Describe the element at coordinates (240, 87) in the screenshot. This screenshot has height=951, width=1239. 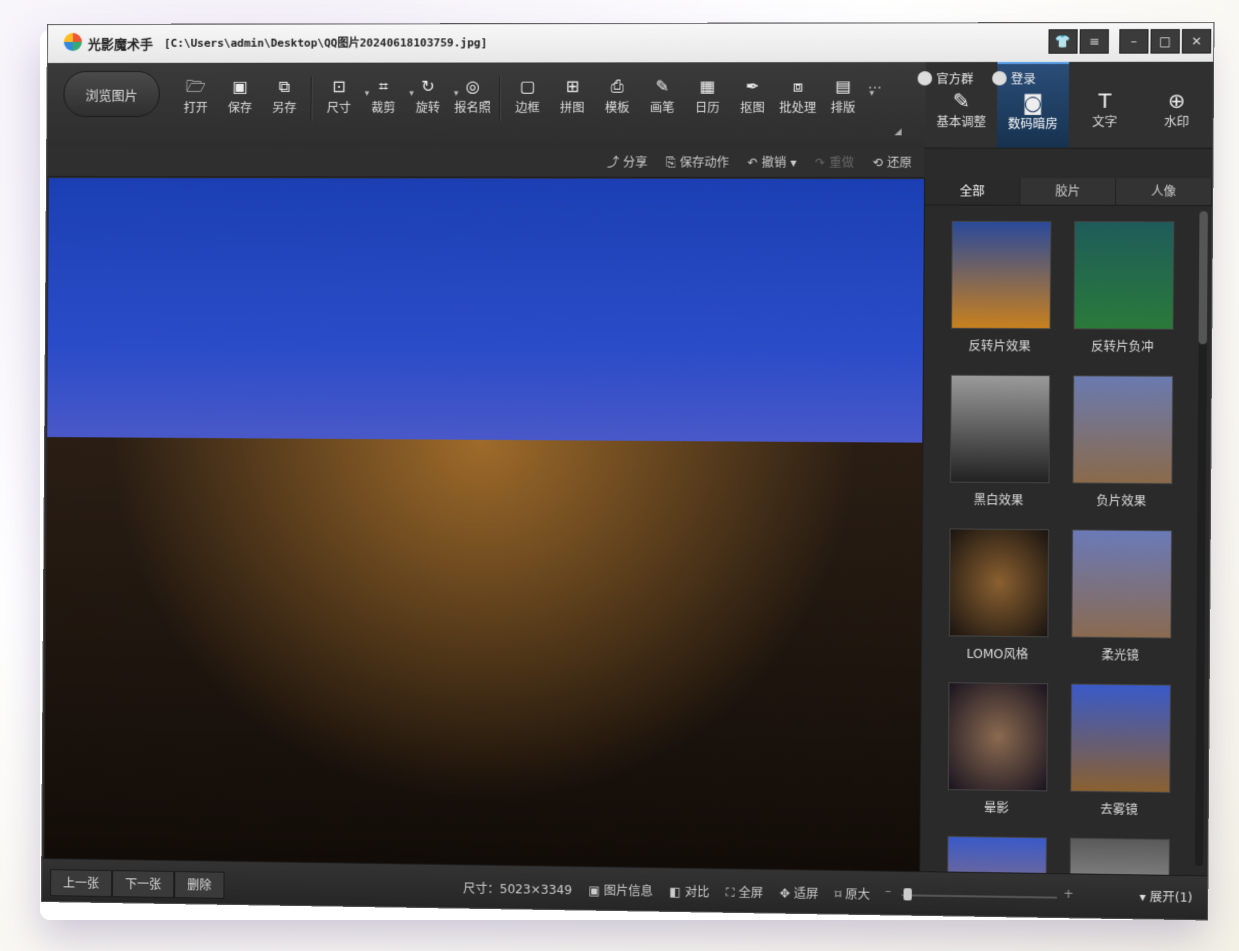
I see `save-icon: ▣` at that location.